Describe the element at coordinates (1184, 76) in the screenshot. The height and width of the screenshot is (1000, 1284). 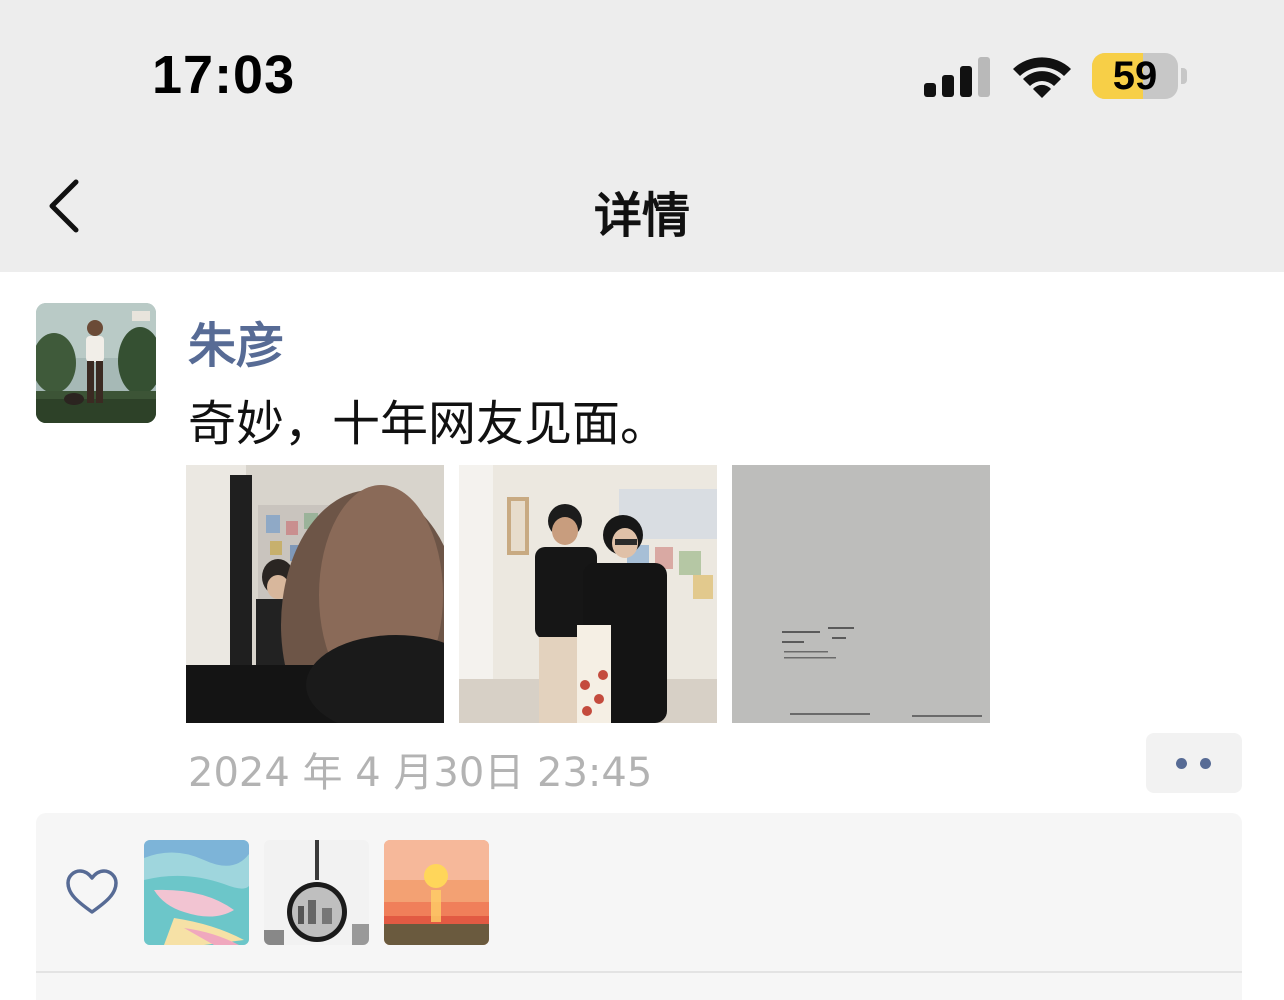
I see `battery-nub` at that location.